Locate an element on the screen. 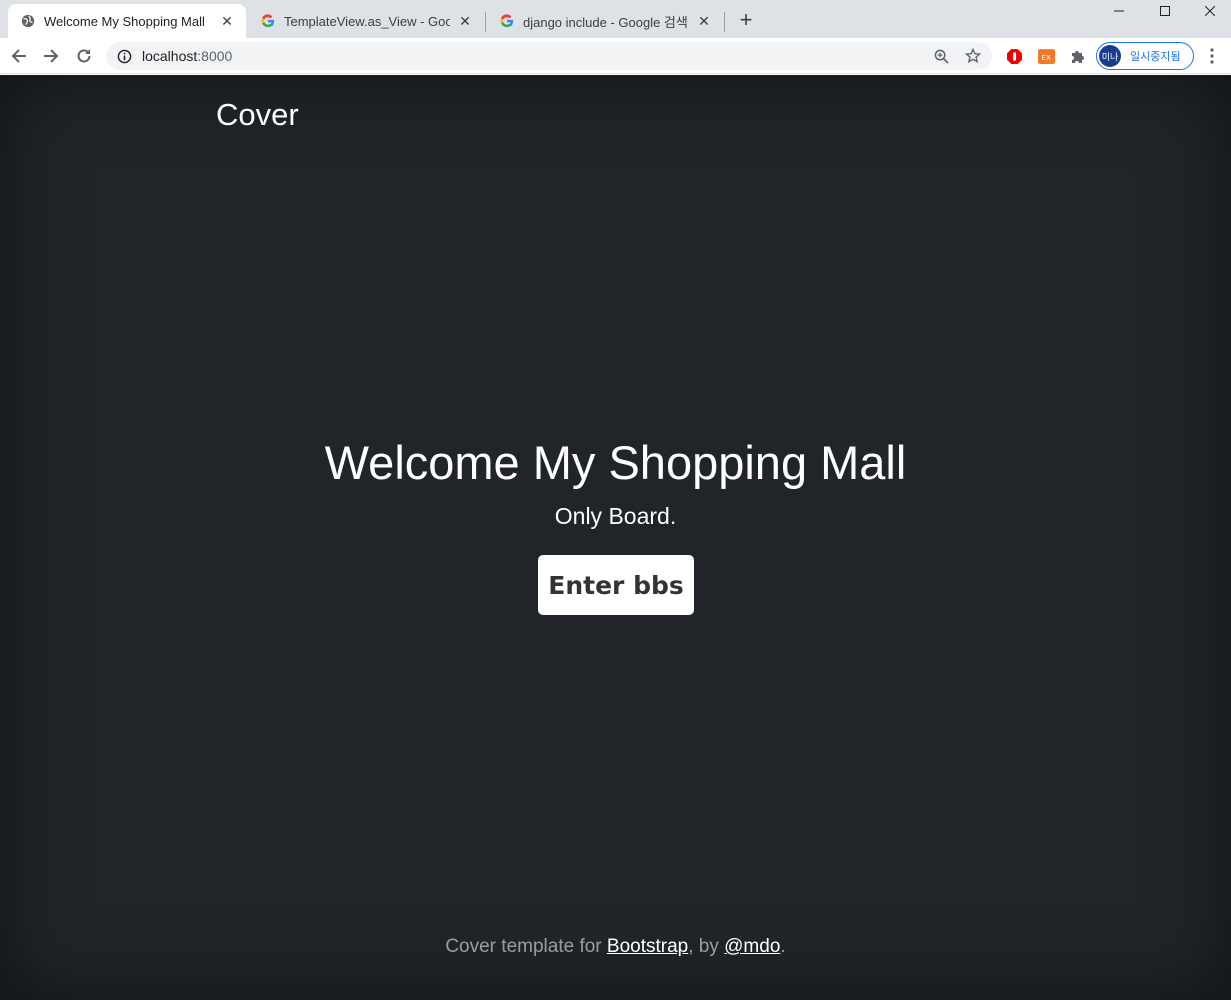  url-port: :8000 is located at coordinates (215, 56).